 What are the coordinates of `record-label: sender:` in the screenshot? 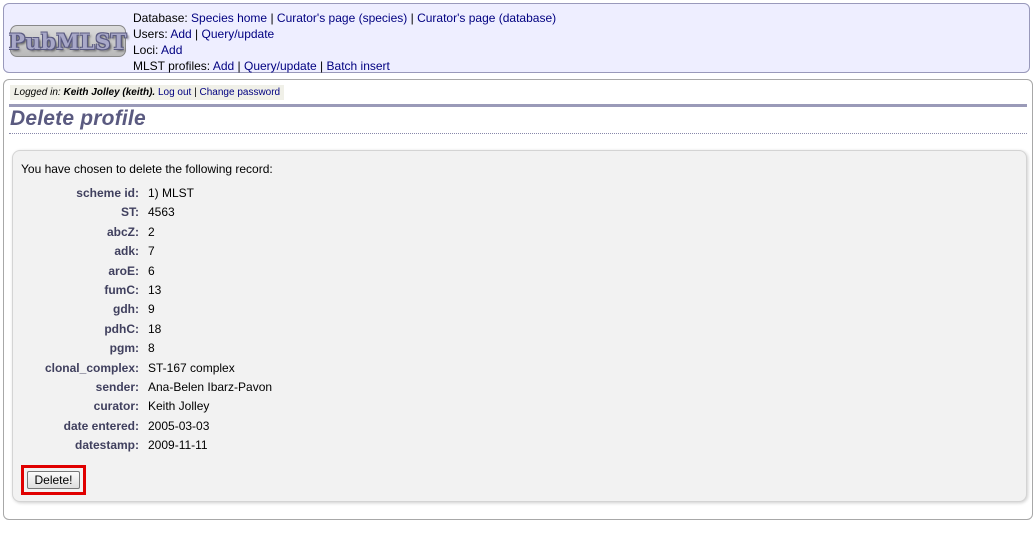 It's located at (117, 386).